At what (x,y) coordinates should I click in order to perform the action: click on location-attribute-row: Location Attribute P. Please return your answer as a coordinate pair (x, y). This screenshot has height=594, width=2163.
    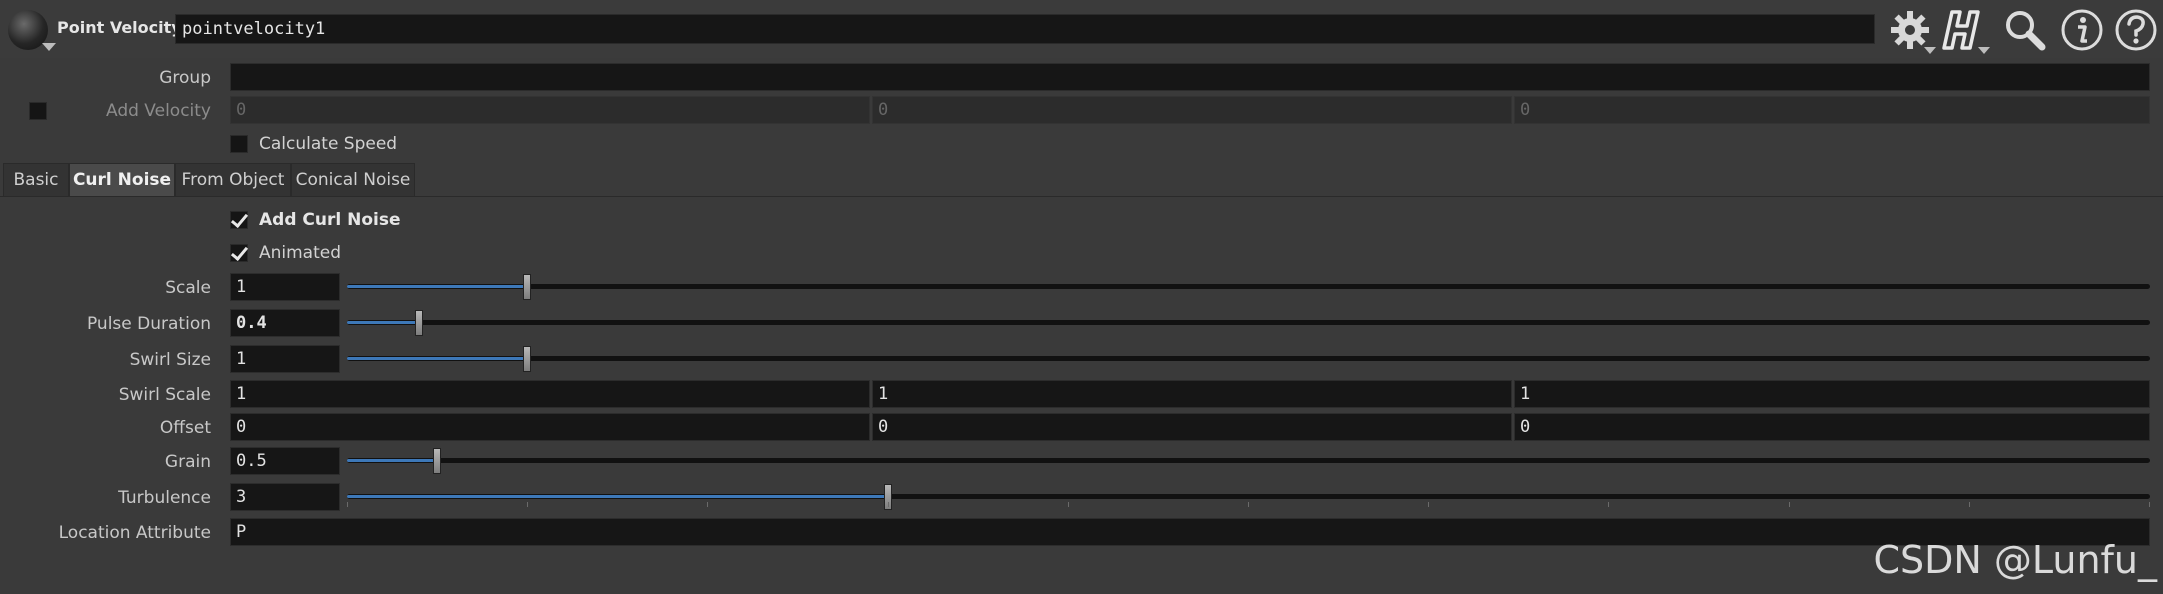
    Looking at the image, I should click on (1081, 533).